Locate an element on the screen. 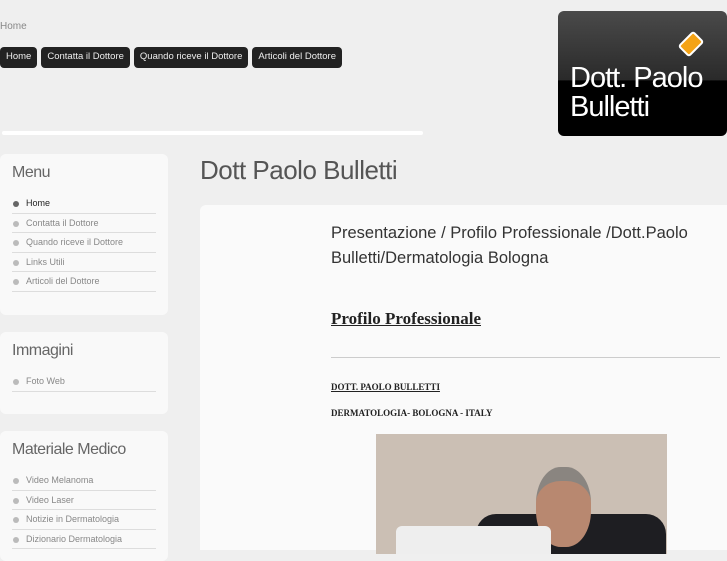 The height and width of the screenshot is (561, 727). sidebar-item-foto-web: Foto Web is located at coordinates (84, 382).